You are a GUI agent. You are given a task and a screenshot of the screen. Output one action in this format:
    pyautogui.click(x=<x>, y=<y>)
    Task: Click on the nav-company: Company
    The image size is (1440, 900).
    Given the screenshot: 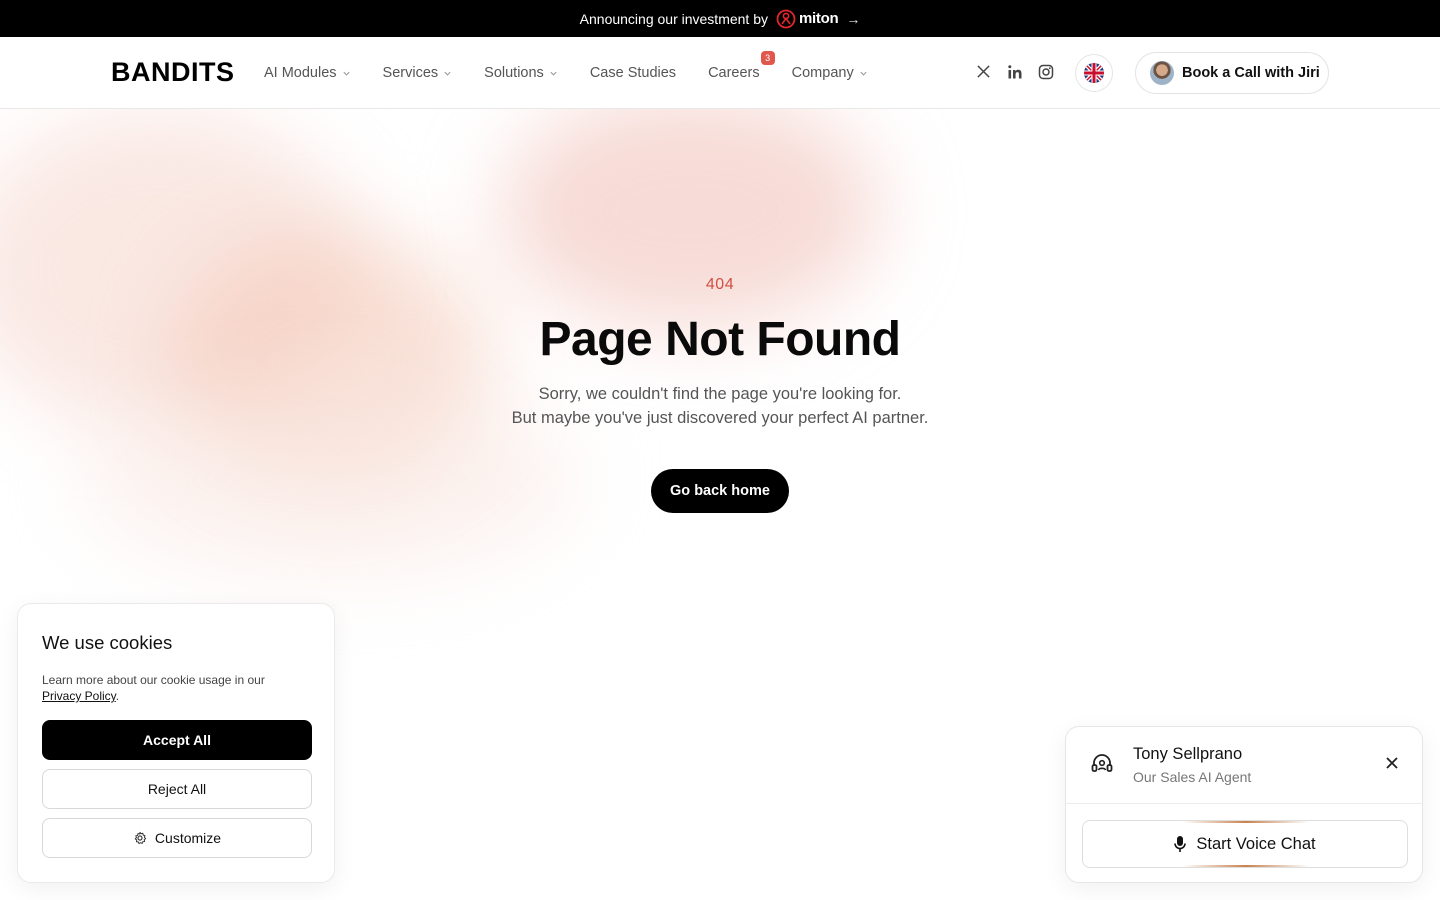 What is the action you would take?
    pyautogui.click(x=830, y=73)
    